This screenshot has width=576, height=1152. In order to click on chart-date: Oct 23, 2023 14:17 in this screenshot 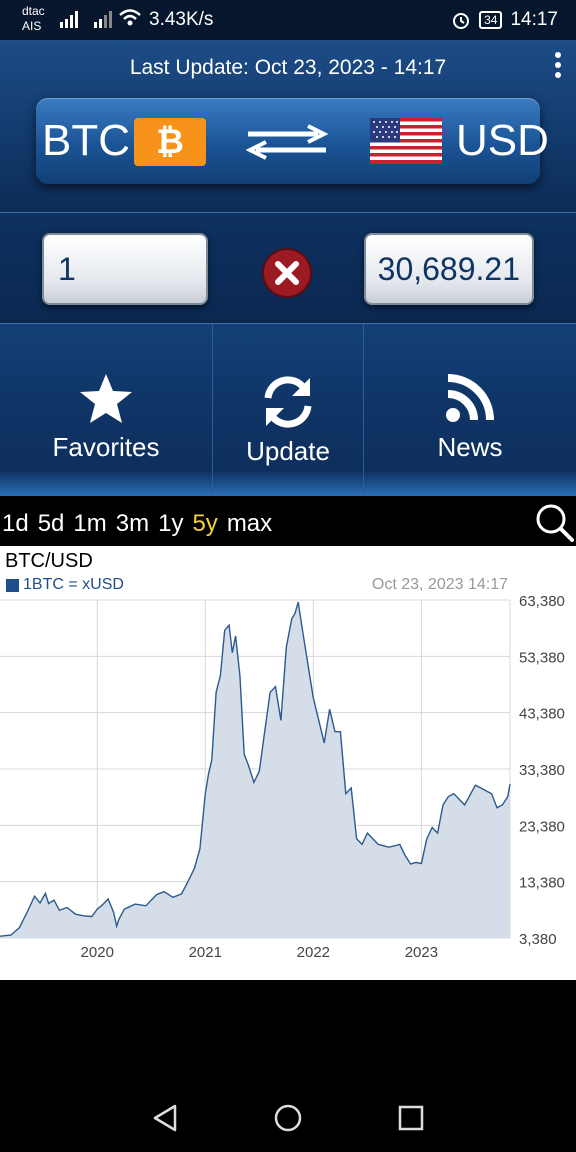, I will do `click(439, 584)`.